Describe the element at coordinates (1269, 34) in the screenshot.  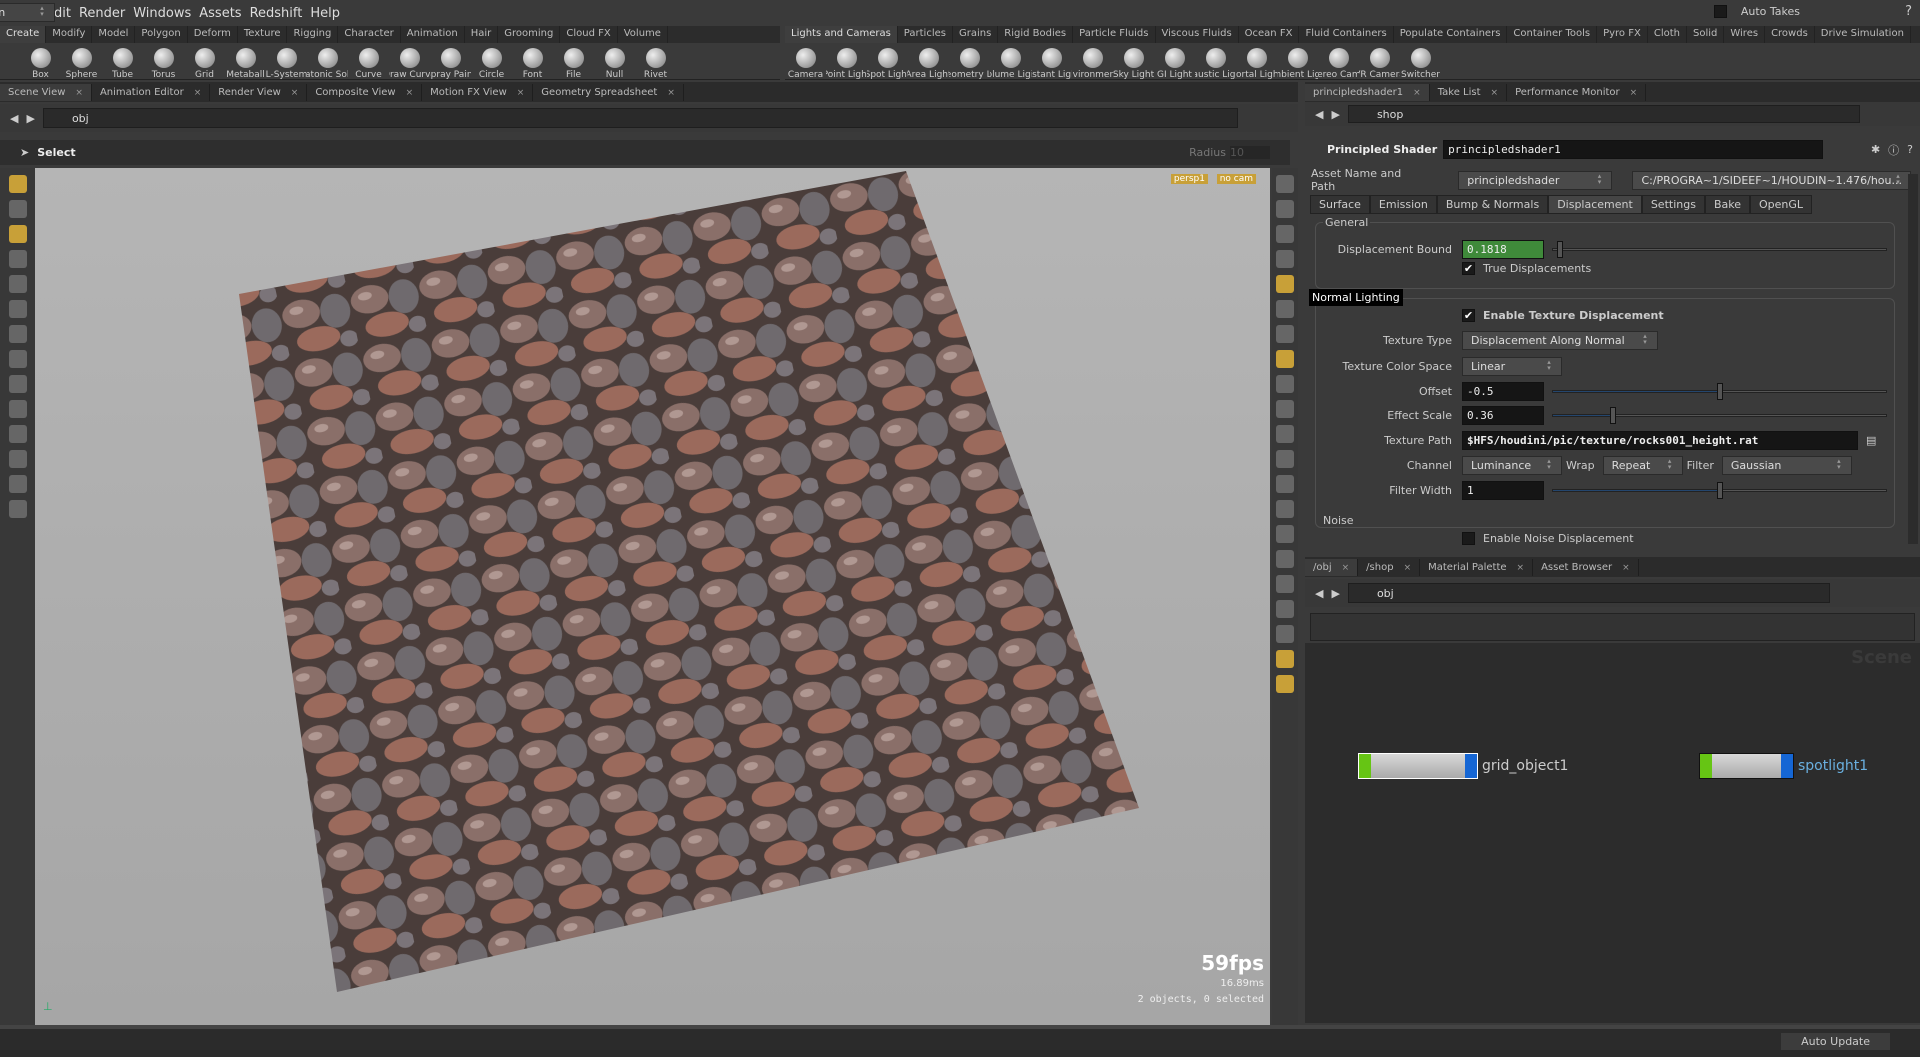
I see `shelf-tab: Ocean FX` at that location.